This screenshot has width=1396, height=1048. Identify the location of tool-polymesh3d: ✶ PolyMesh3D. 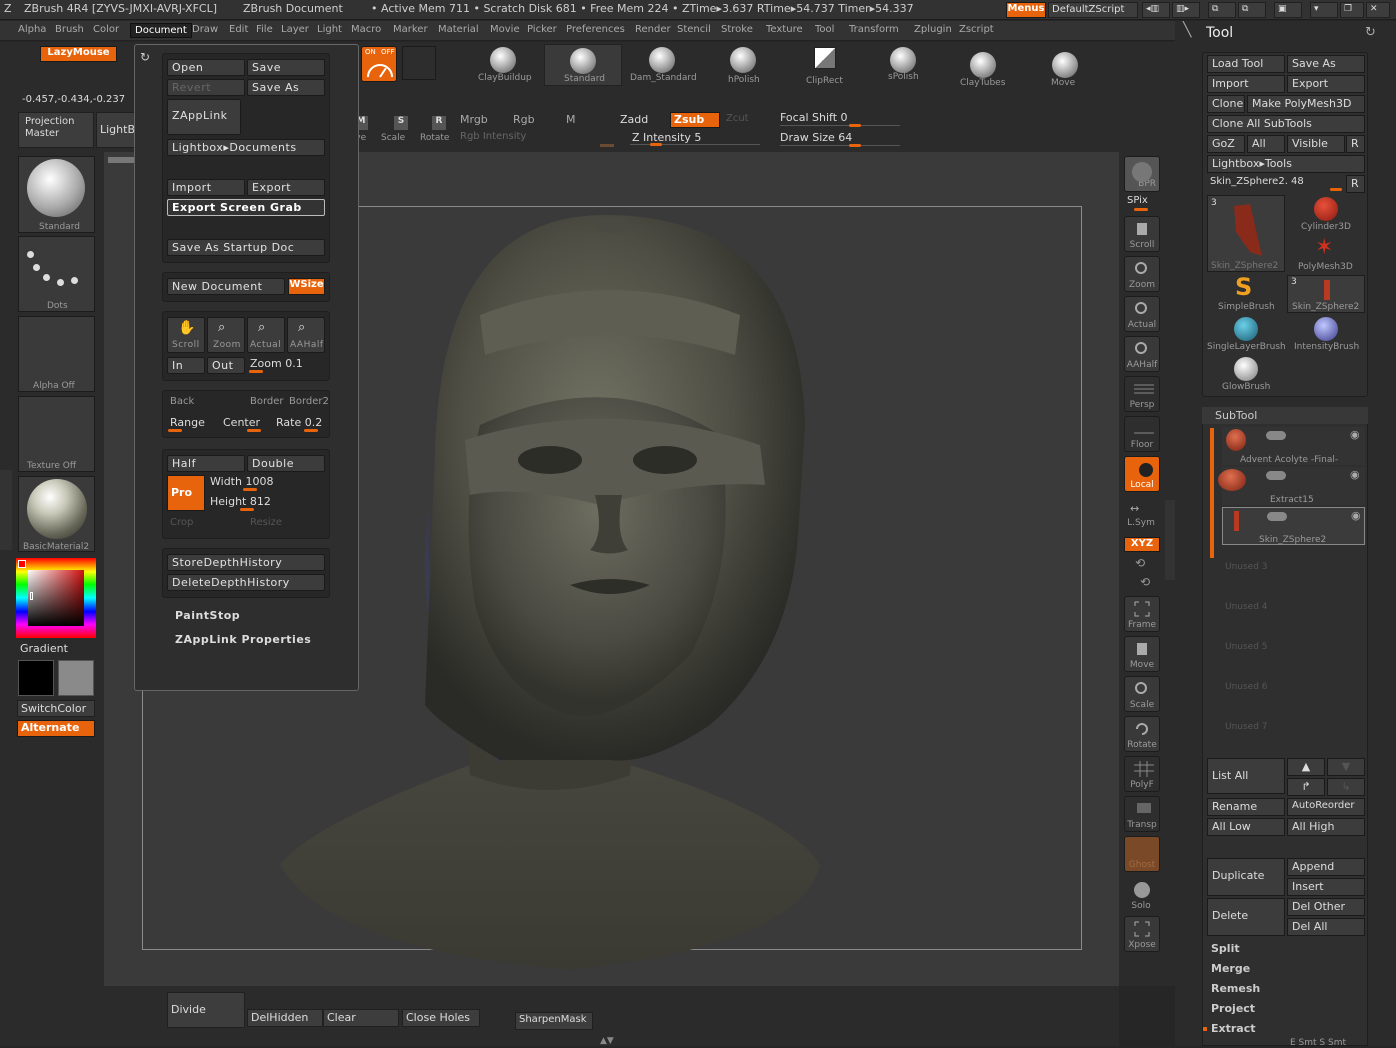
(1326, 254).